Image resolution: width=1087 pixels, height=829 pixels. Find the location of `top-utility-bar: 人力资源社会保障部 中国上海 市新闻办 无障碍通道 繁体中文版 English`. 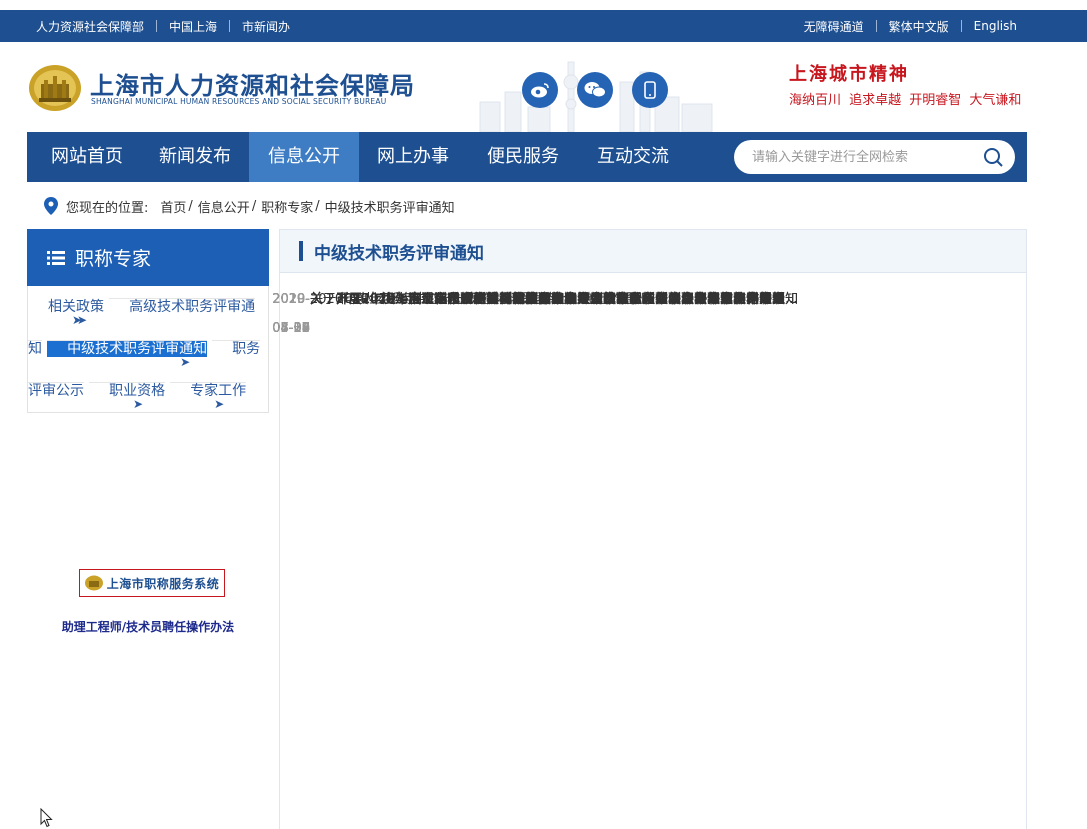

top-utility-bar: 人力资源社会保障部 中国上海 市新闻办 无障碍通道 繁体中文版 English is located at coordinates (543, 26).